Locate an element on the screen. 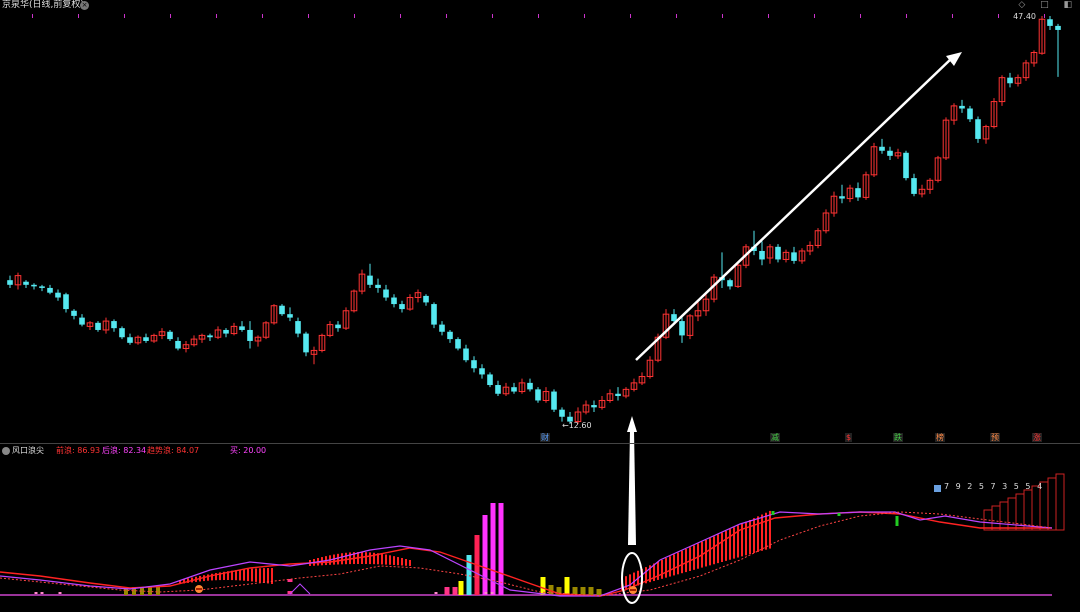 The image size is (1080, 612). trend-arrow-line is located at coordinates (794, 209).